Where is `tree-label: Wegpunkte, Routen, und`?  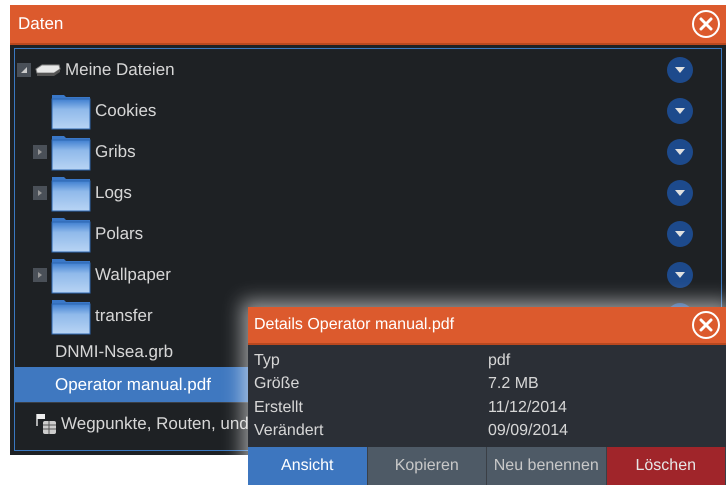 tree-label: Wegpunkte, Routen, und is located at coordinates (155, 424).